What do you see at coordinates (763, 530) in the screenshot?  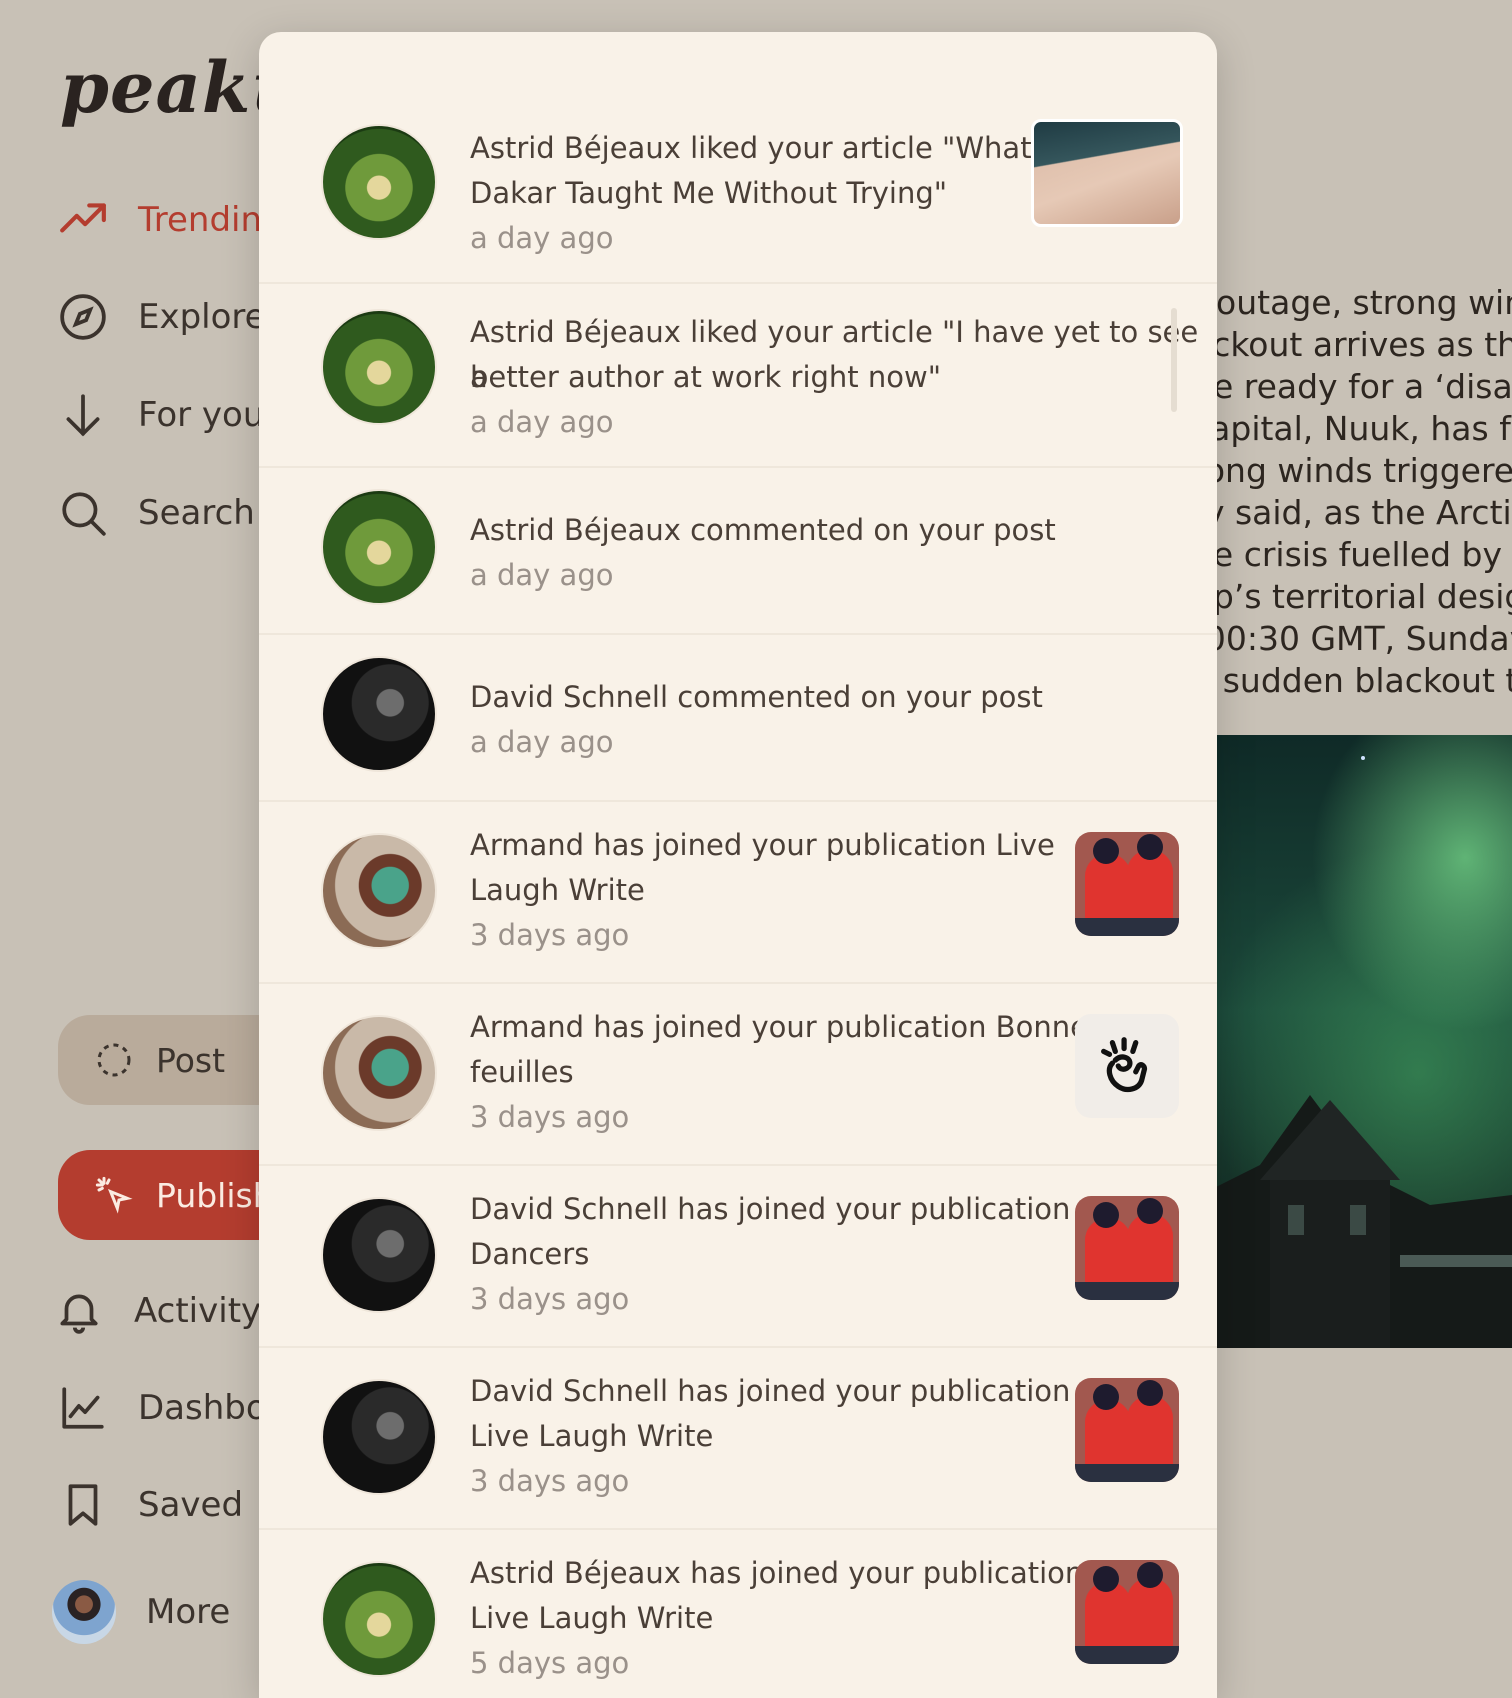 I see `notification-line: Astrid Béjeaux commented on your post` at bounding box center [763, 530].